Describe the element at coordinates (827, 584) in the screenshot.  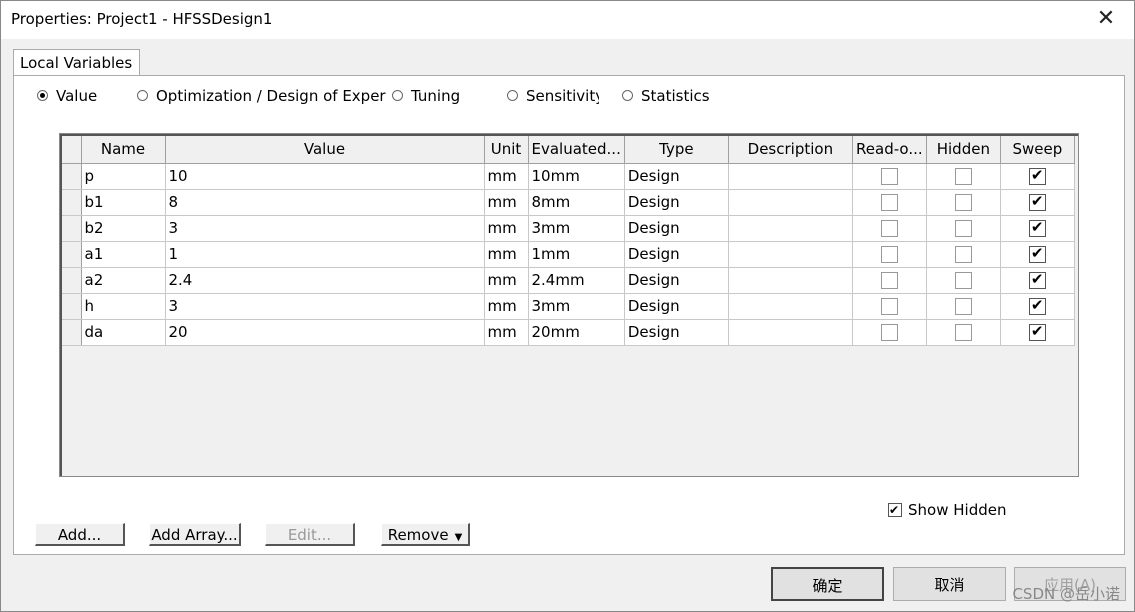
I see `ok-button: 确定` at that location.